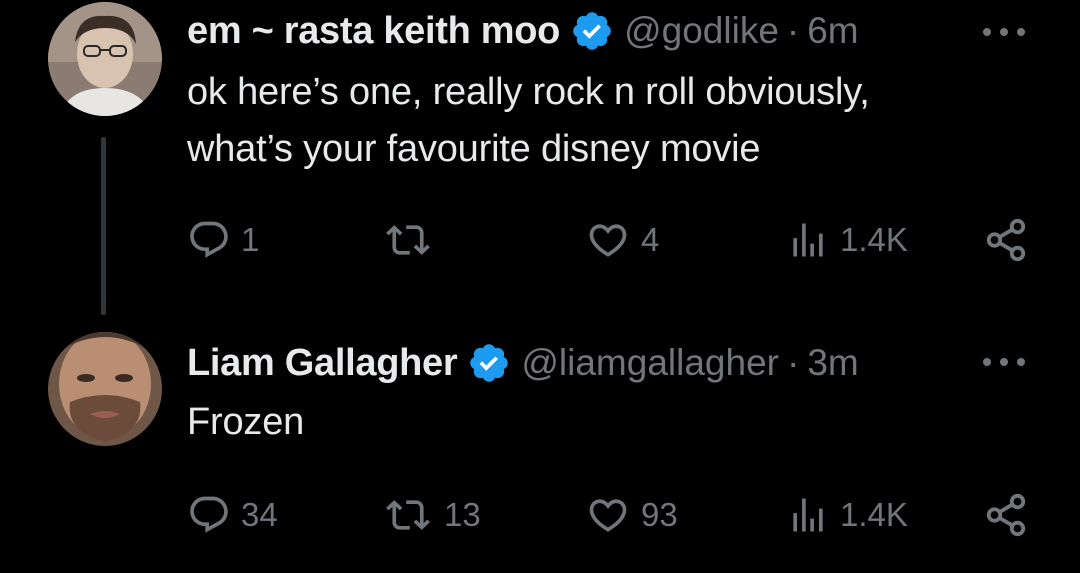 This screenshot has width=1080, height=573. I want to click on tweet-text-line: what’s your favourite disney movie, so click(474, 149).